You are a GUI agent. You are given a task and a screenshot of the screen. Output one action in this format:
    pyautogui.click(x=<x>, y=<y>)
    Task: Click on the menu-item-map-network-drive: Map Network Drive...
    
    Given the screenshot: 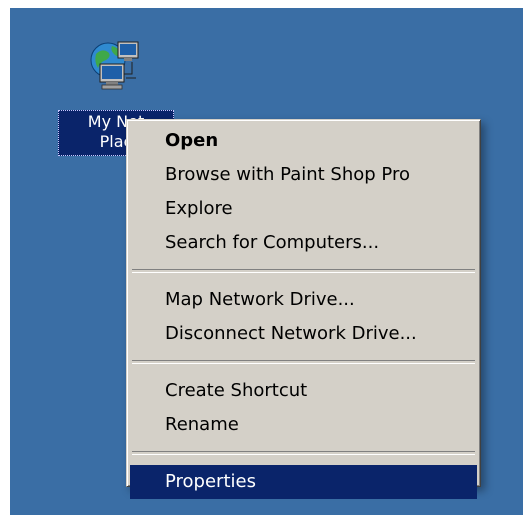 What is the action you would take?
    pyautogui.click(x=303, y=300)
    